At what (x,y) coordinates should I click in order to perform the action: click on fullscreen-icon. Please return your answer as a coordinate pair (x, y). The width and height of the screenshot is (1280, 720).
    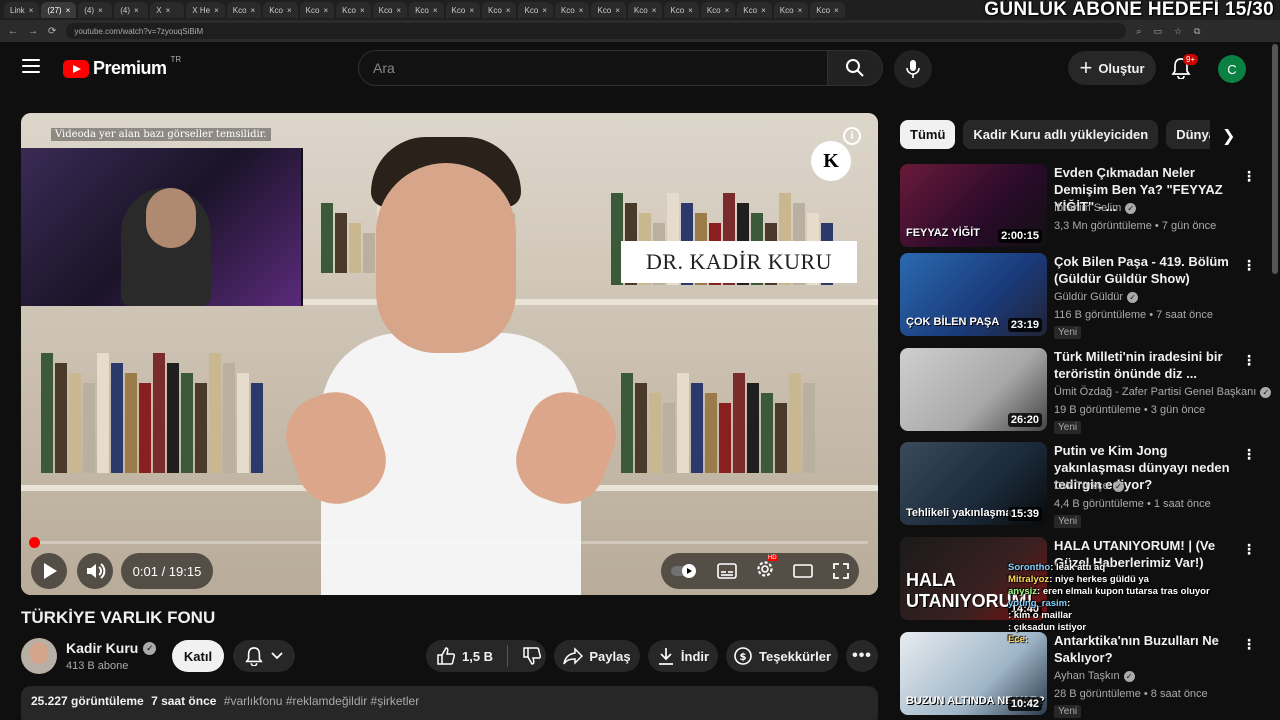
    Looking at the image, I should click on (841, 571).